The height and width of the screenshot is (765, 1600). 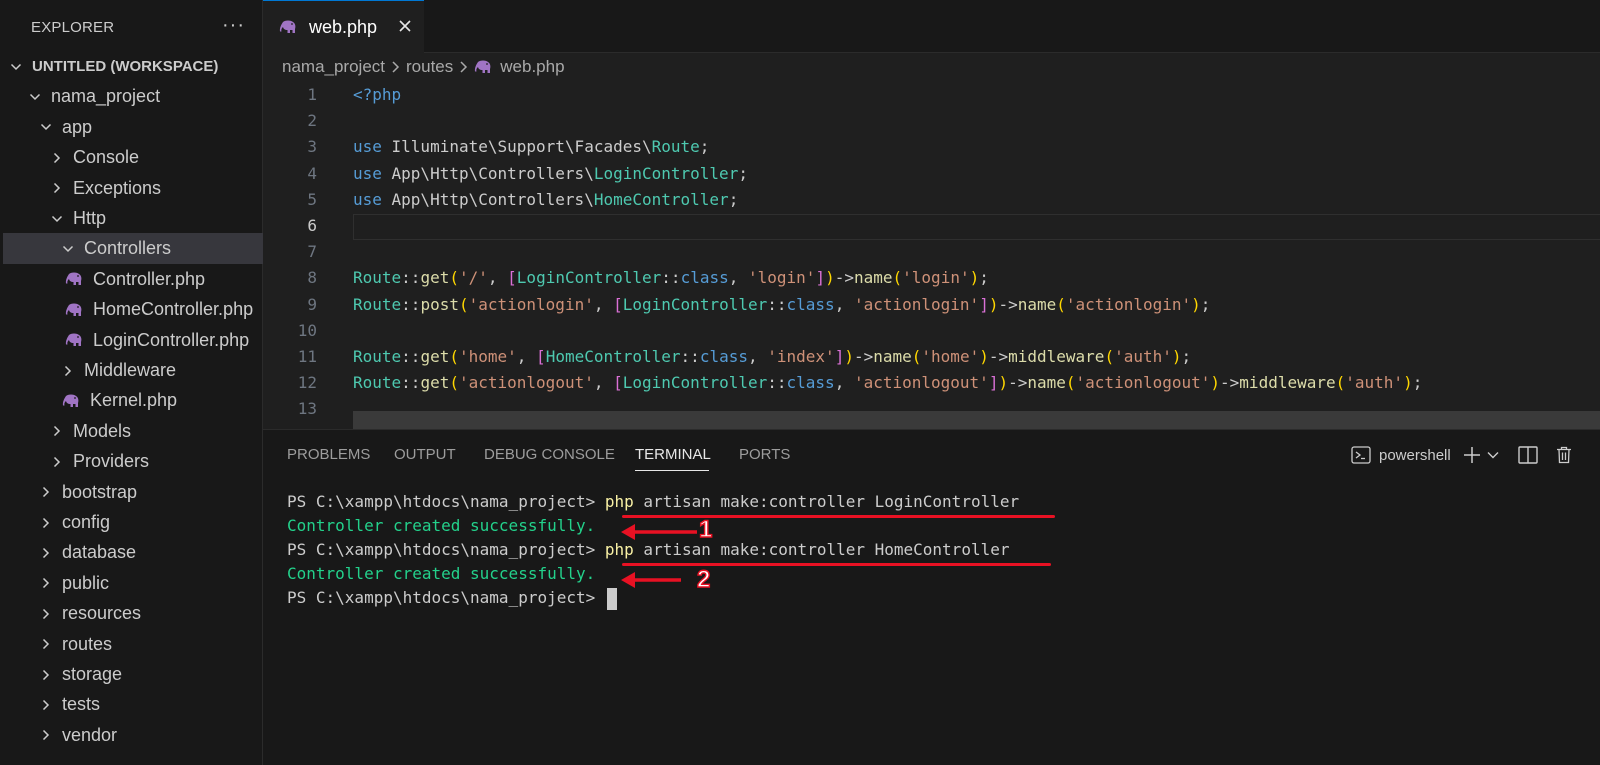 I want to click on line-number: 13, so click(x=307, y=409).